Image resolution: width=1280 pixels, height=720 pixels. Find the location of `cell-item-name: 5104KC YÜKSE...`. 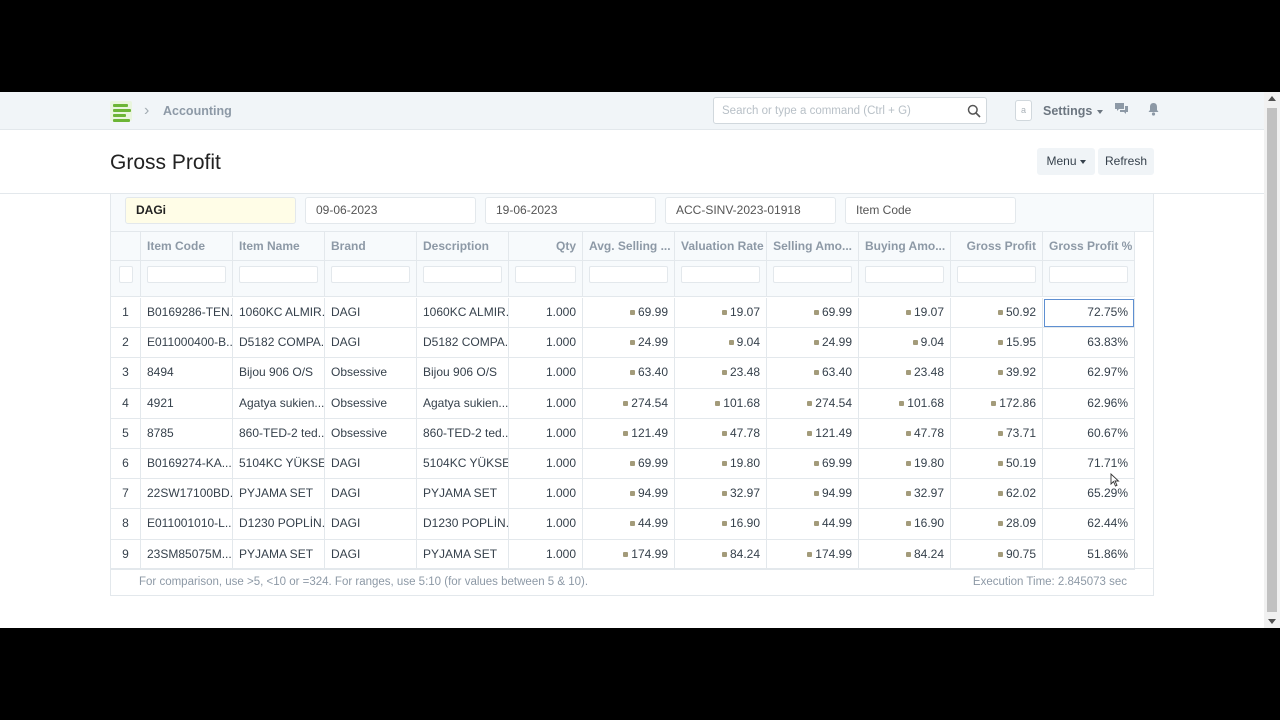

cell-item-name: 5104KC YÜKSE... is located at coordinates (279, 464).